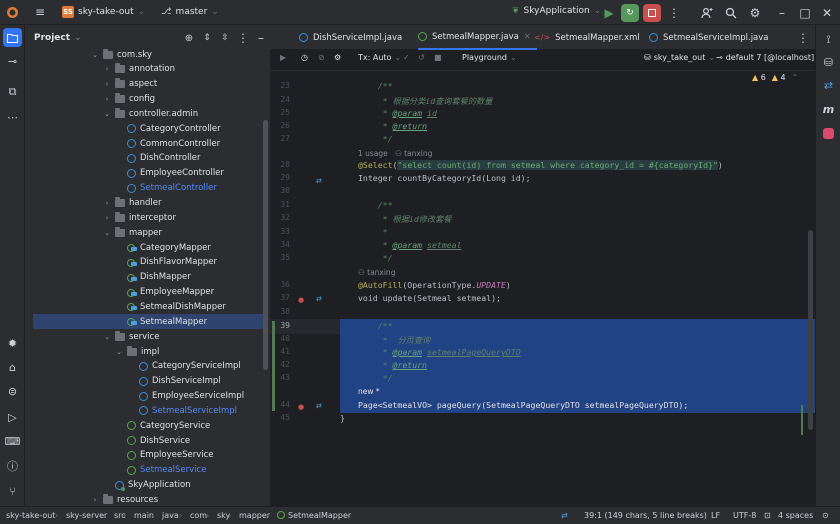 Image resolution: width=840 pixels, height=524 pixels. I want to click on tree-item: EmployeeService, so click(164, 455).